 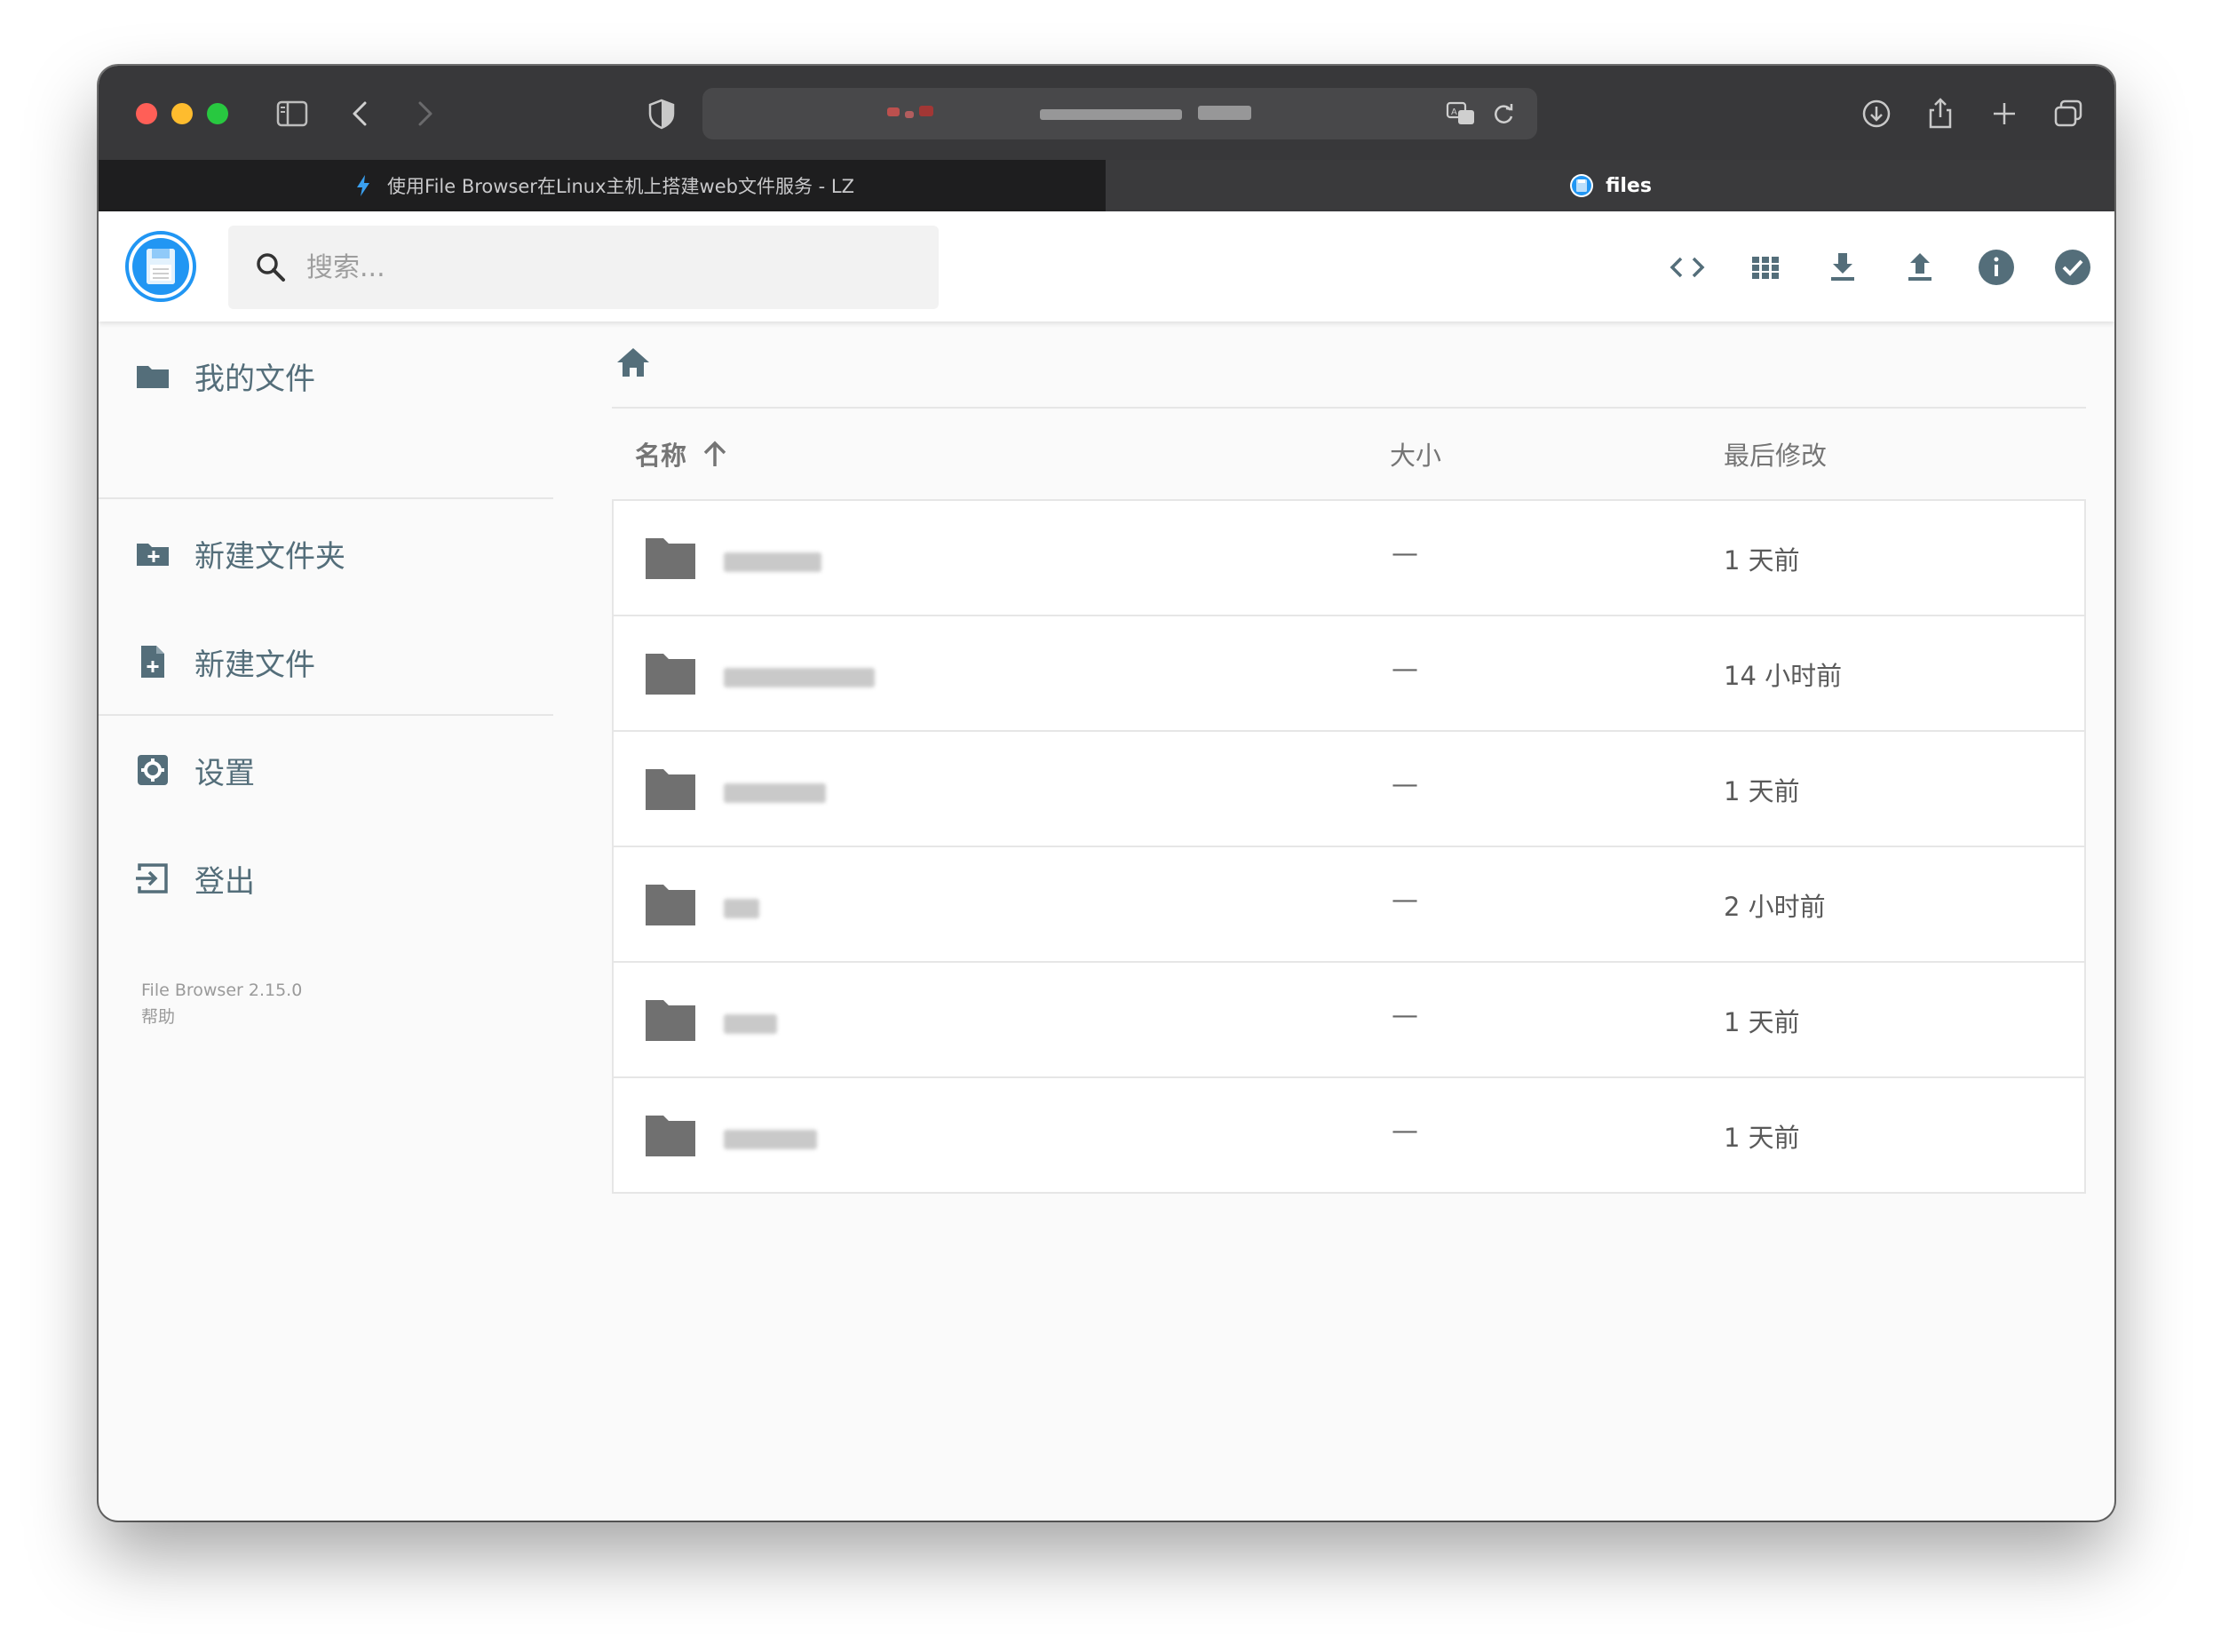 I want to click on tab-file-browser-article: 使用File Browser在Linux主机上搭建web文件服务 - LZ, so click(x=602, y=185).